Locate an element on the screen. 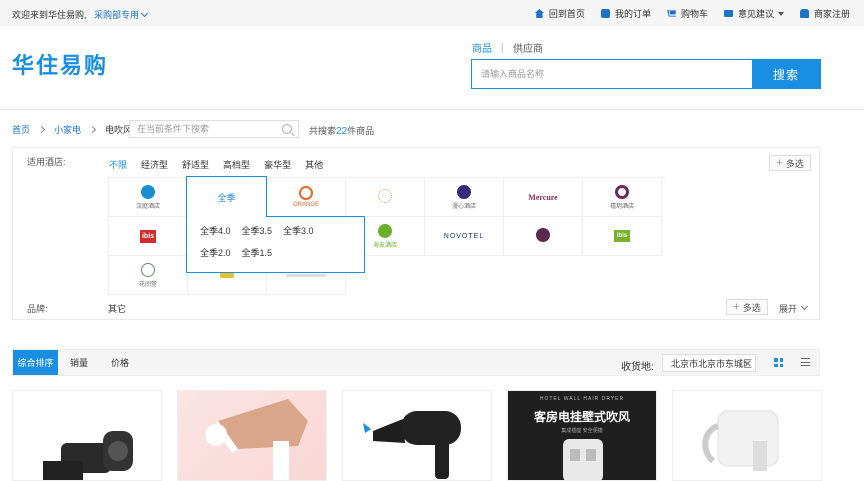 Image resolution: width=864 pixels, height=481 pixels. hotel-multi-select-button: + 多选 is located at coordinates (790, 163).